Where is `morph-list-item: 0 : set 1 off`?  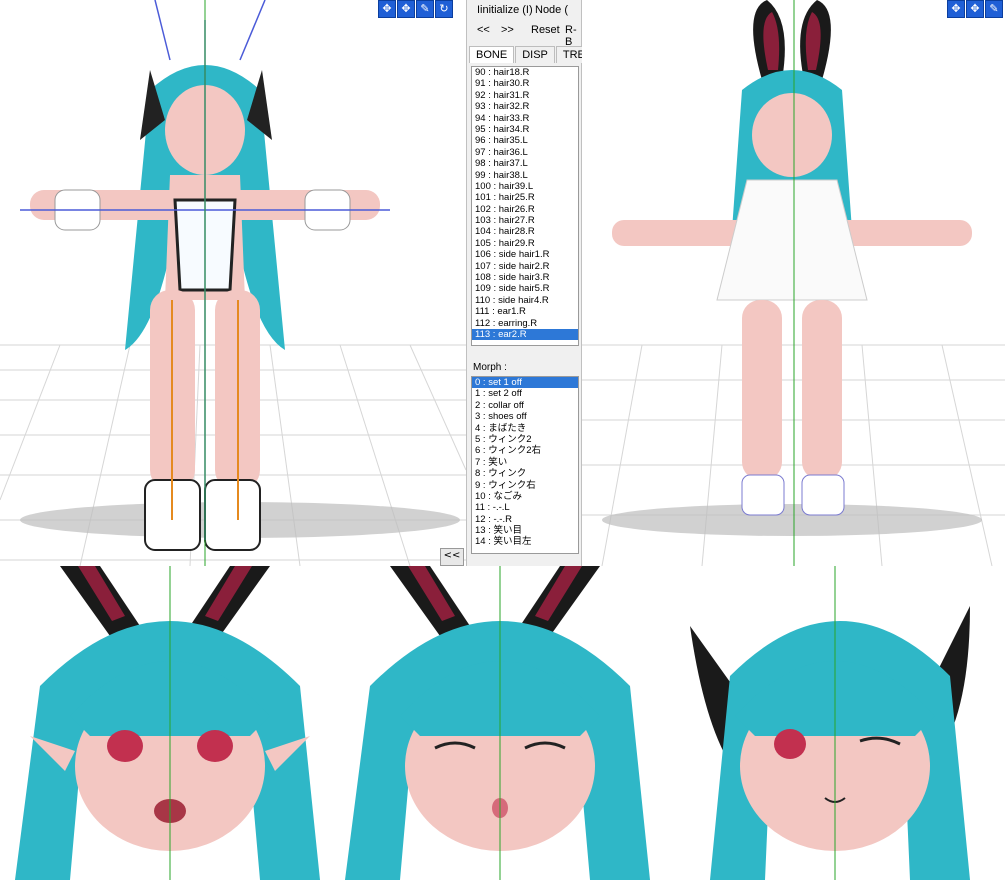
morph-list-item: 0 : set 1 off is located at coordinates (525, 383).